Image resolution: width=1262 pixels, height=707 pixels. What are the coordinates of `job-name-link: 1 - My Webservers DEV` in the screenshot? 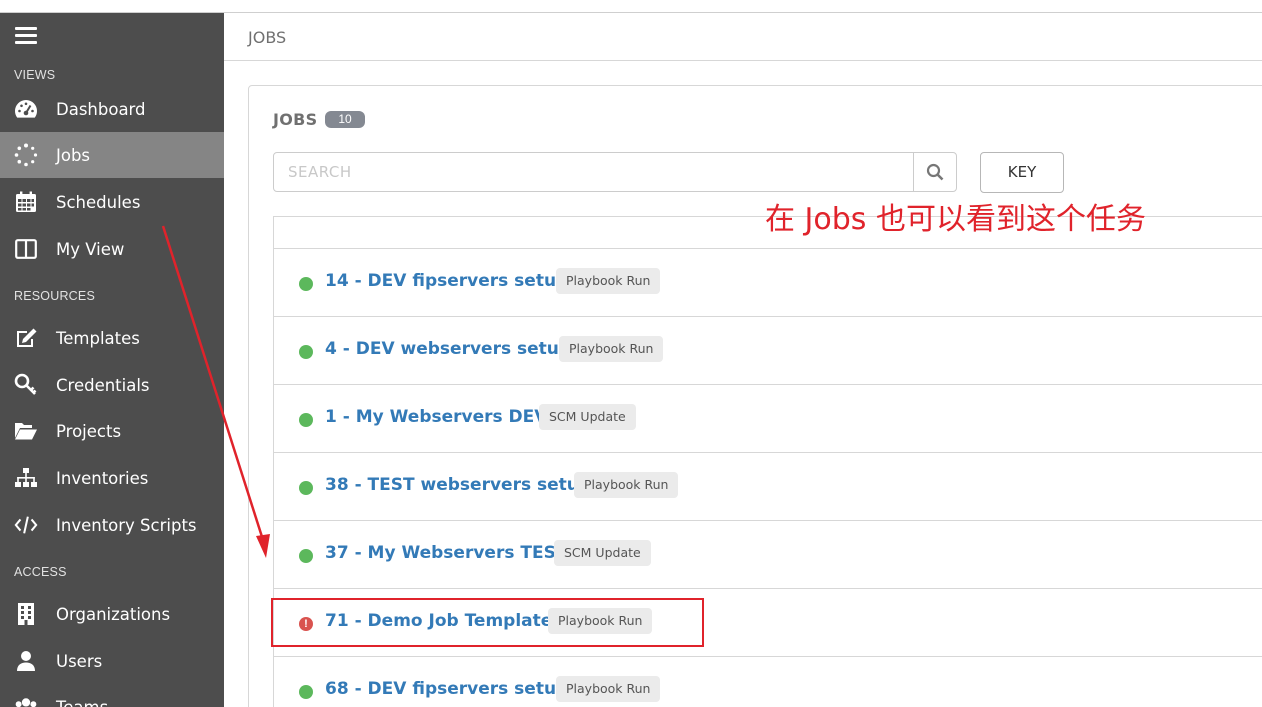 It's located at (436, 417).